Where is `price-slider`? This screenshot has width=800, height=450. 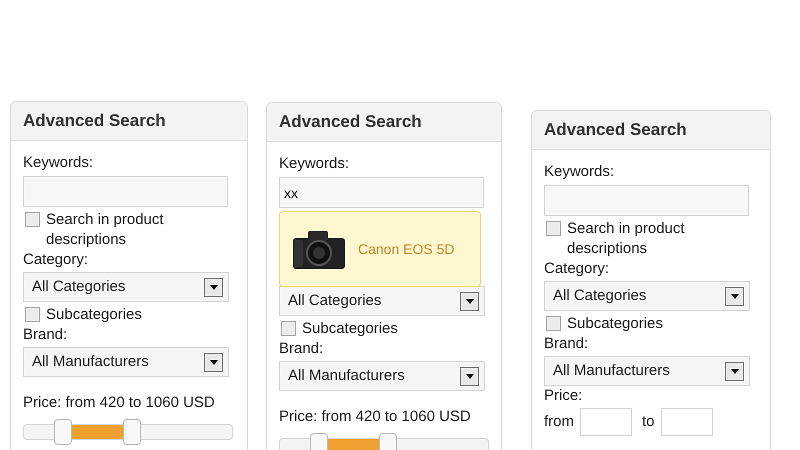 price-slider is located at coordinates (128, 432).